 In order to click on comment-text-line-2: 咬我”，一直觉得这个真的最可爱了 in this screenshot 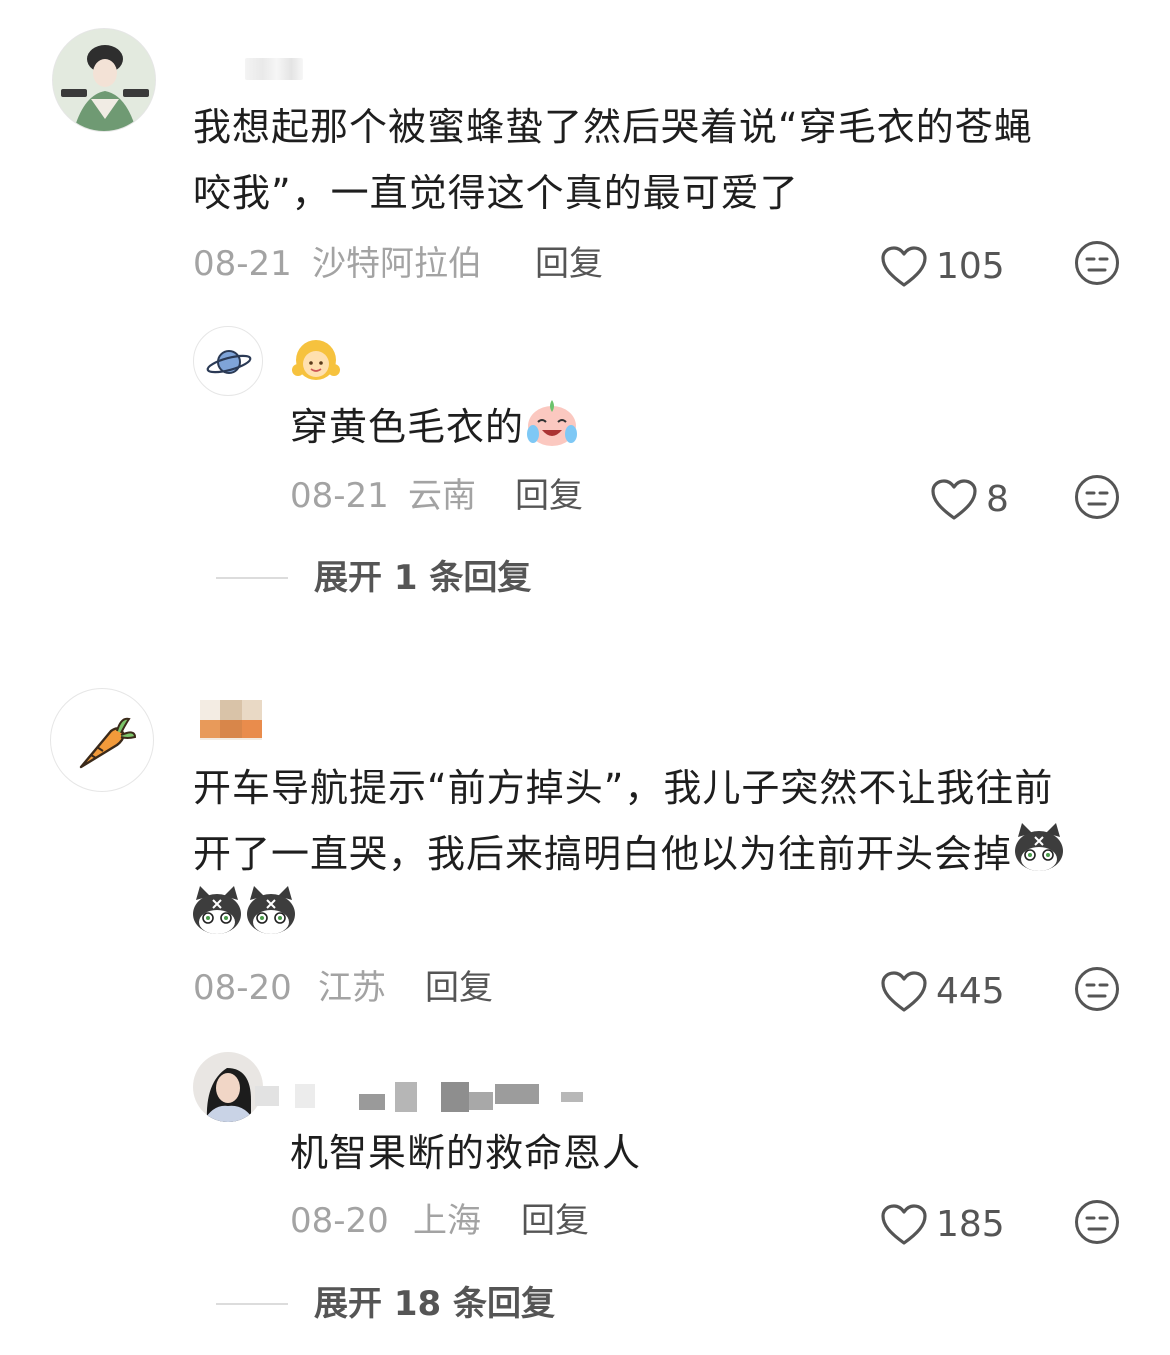, I will do `click(496, 193)`.